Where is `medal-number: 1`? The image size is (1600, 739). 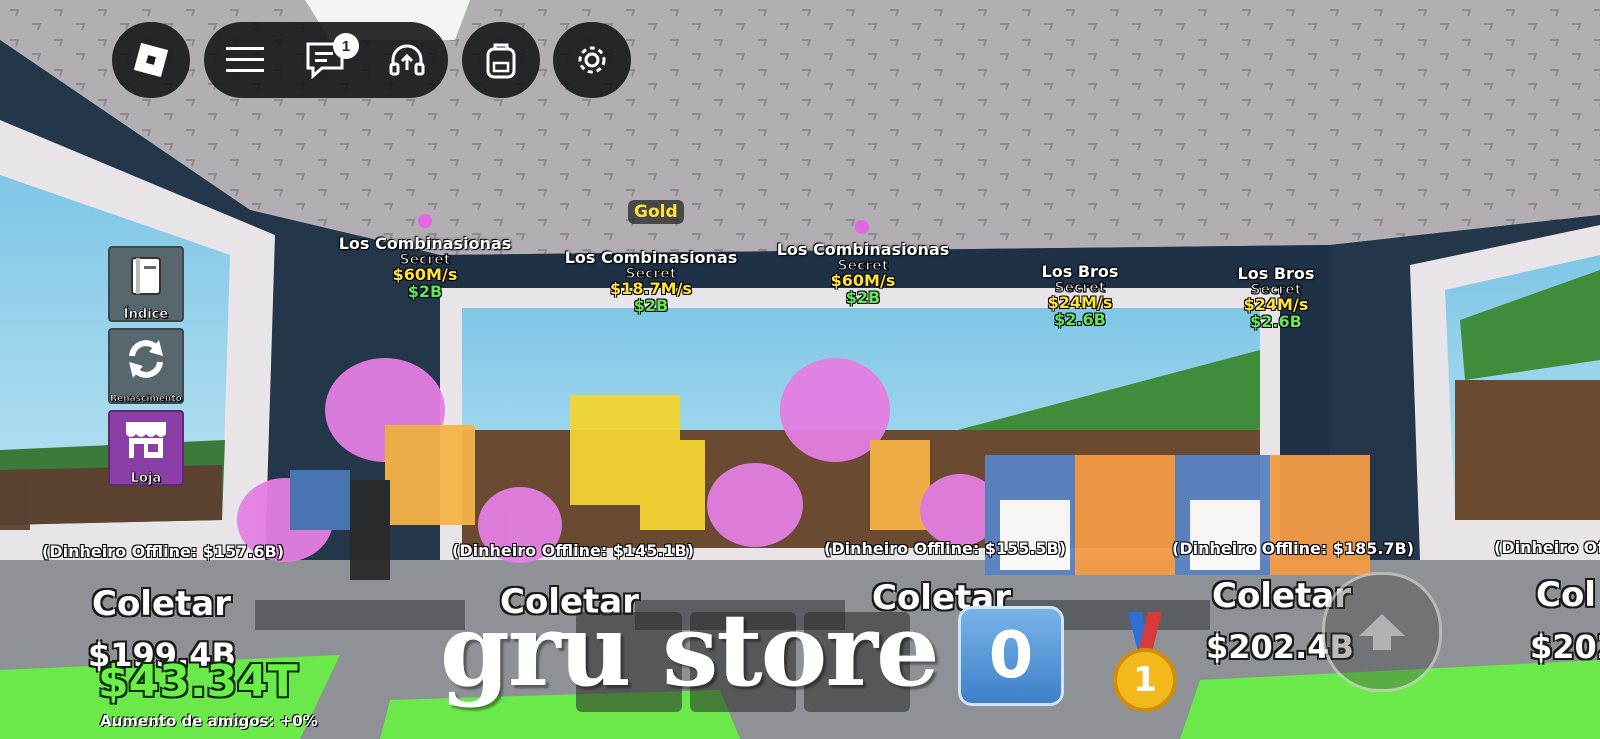
medal-number: 1 is located at coordinates (1145, 680).